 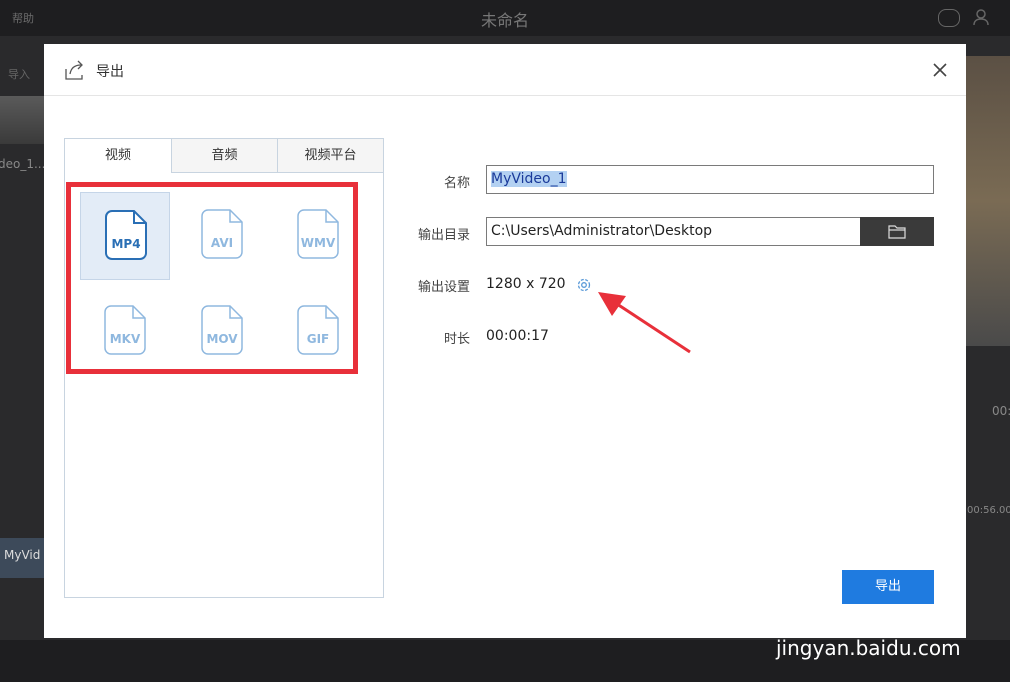 I want to click on format-mkv: MKV, so click(x=125, y=332).